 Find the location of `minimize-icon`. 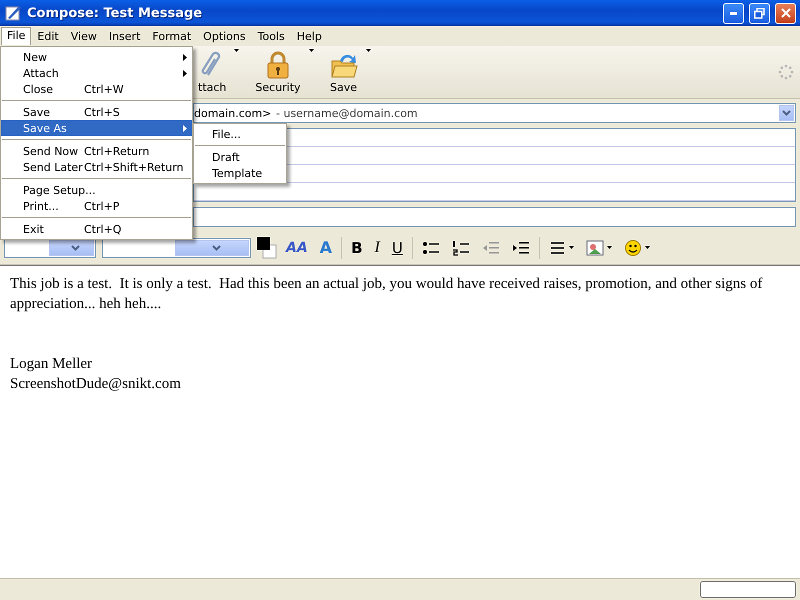

minimize-icon is located at coordinates (733, 13).